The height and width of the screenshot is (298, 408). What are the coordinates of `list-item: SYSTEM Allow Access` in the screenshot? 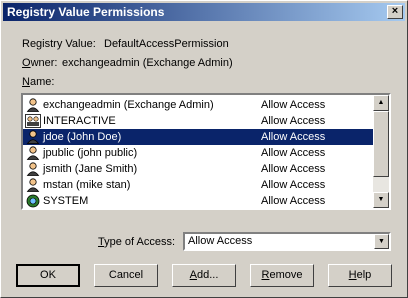 It's located at (198, 201).